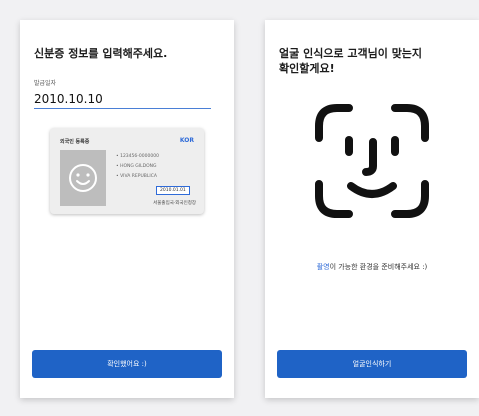 This screenshot has height=416, width=479. Describe the element at coordinates (122, 99) in the screenshot. I see `issue-date-input` at that location.